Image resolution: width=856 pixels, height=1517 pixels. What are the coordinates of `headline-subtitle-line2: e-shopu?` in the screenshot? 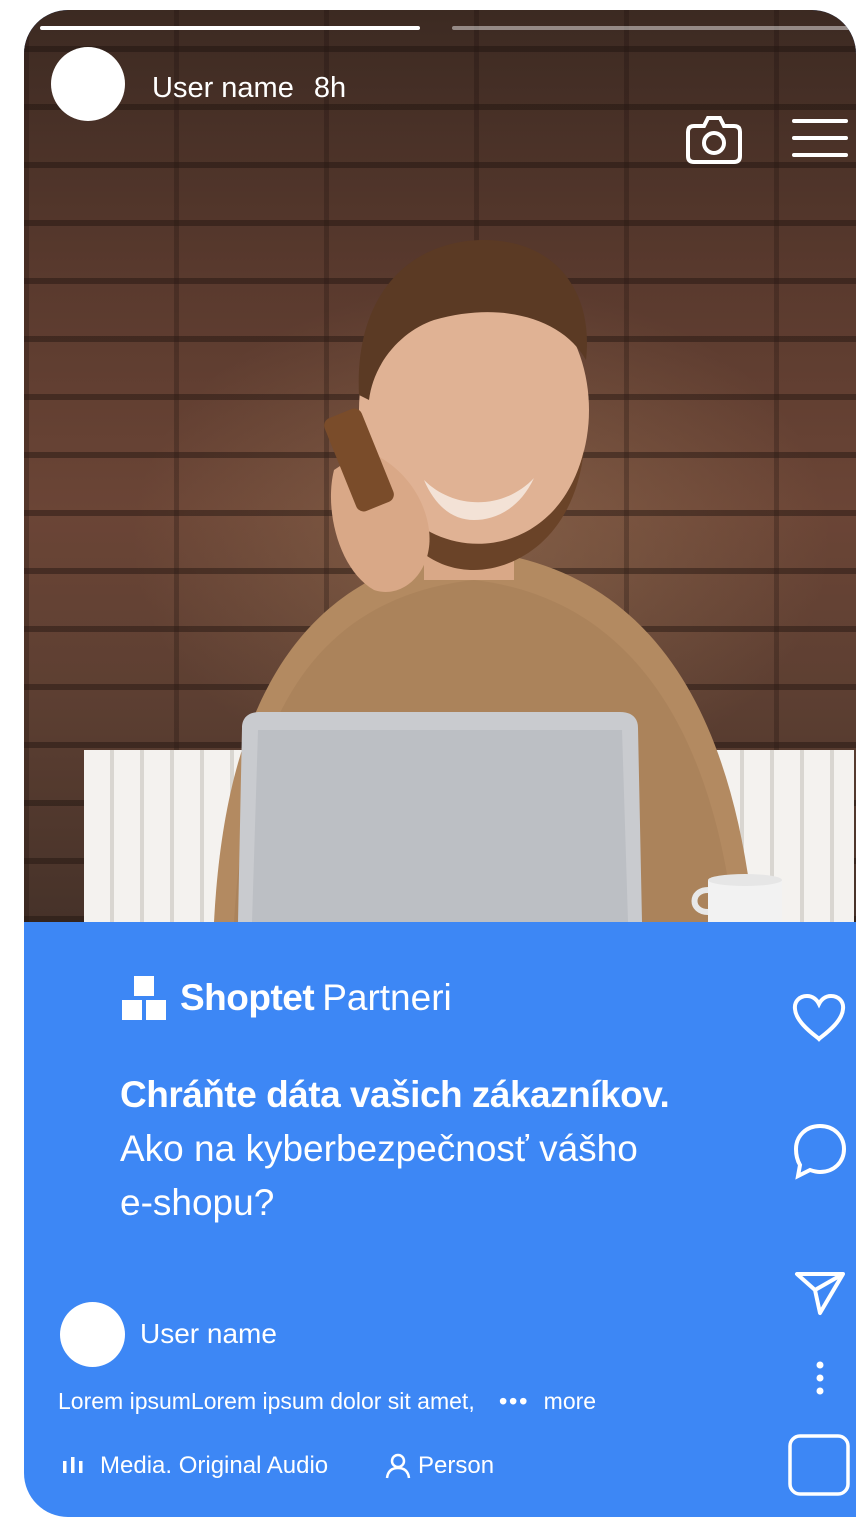 It's located at (197, 1202).